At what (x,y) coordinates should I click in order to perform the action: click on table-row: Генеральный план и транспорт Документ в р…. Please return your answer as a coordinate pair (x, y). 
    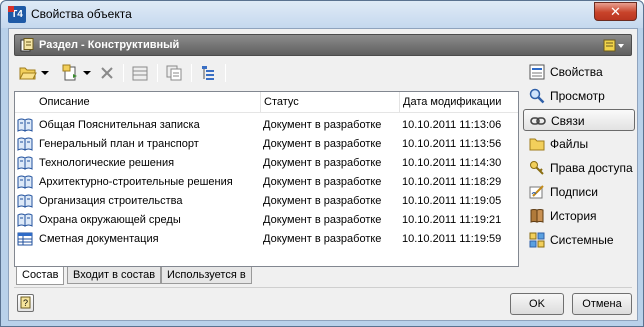
    Looking at the image, I should click on (266, 144).